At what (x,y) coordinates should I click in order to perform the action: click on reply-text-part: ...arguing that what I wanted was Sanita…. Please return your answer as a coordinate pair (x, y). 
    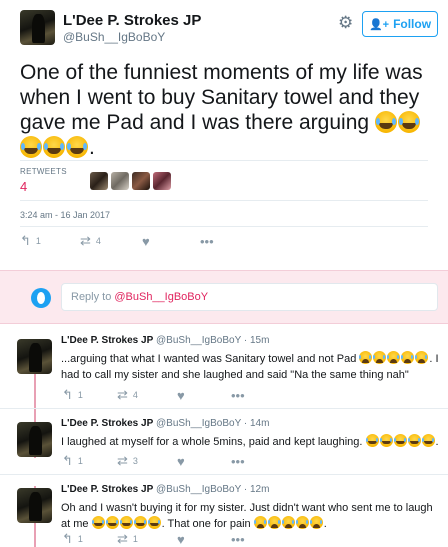
    Looking at the image, I should click on (209, 359).